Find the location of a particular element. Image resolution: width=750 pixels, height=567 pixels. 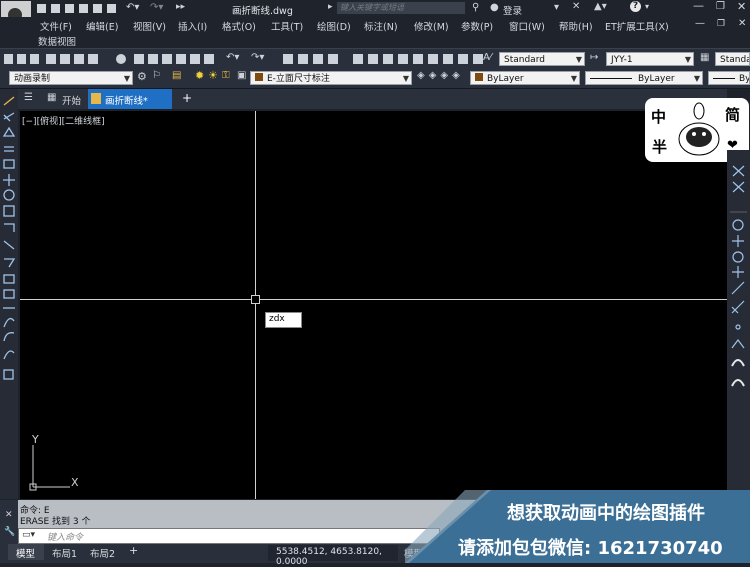

text-style-icon: A⁄ is located at coordinates (487, 57).